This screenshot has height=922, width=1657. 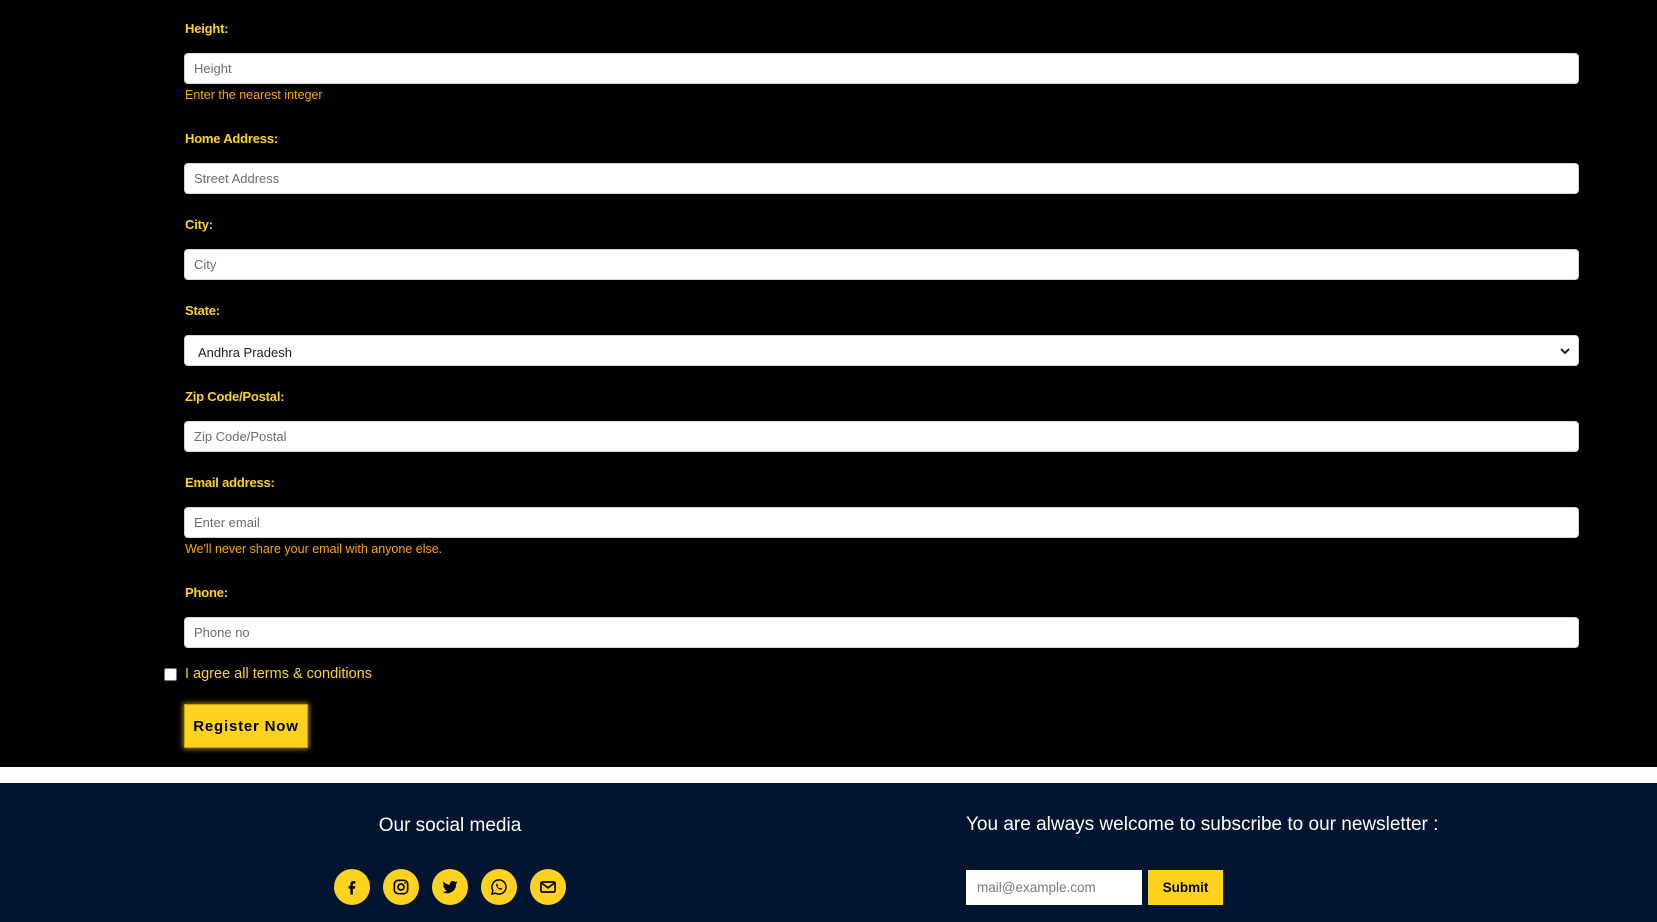 What do you see at coordinates (881, 632) in the screenshot?
I see `phone-input` at bounding box center [881, 632].